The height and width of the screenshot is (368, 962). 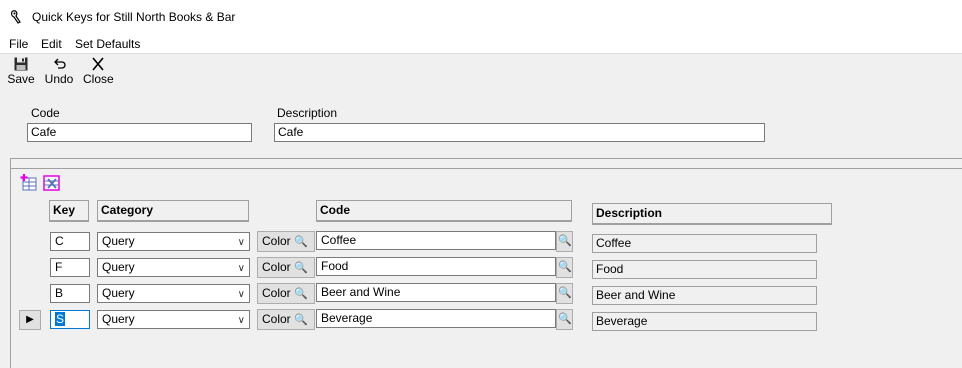 What do you see at coordinates (486, 168) in the screenshot?
I see `panel-divider` at bounding box center [486, 168].